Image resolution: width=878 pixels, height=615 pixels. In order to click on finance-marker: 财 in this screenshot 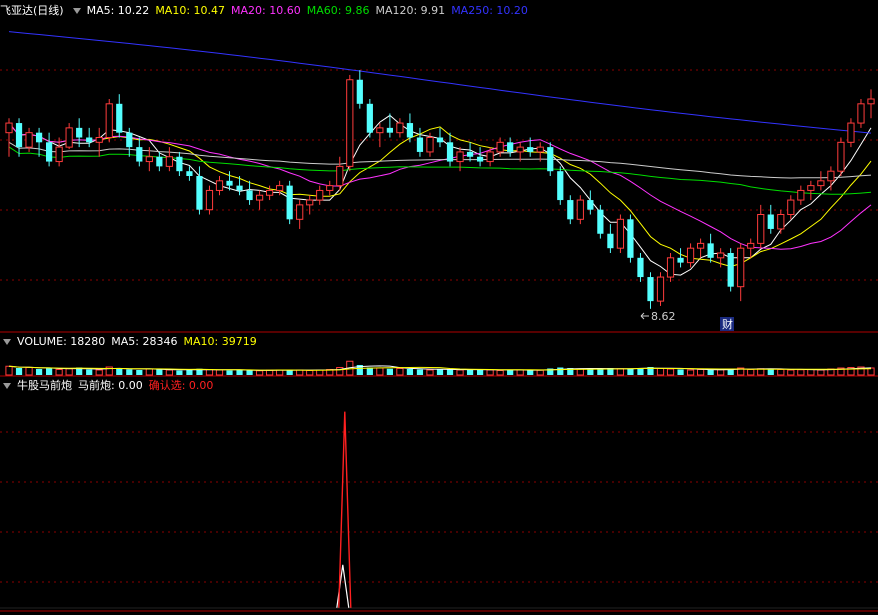, I will do `click(727, 324)`.